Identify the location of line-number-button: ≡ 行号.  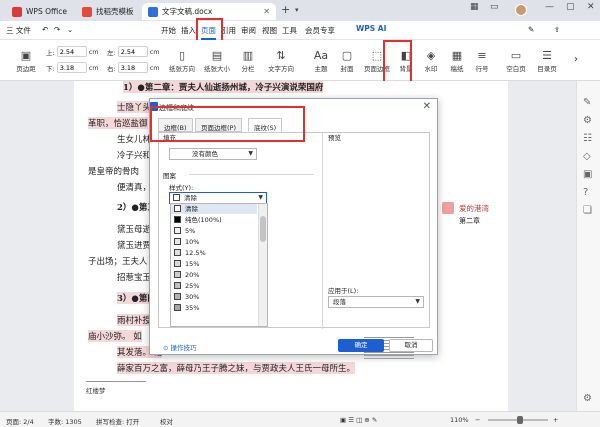
(482, 60).